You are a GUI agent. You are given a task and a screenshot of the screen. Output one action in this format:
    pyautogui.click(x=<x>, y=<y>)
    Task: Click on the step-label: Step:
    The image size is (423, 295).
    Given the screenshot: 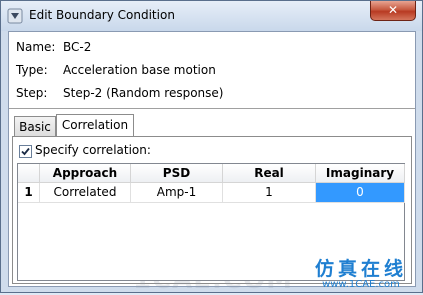 What is the action you would take?
    pyautogui.click(x=32, y=93)
    